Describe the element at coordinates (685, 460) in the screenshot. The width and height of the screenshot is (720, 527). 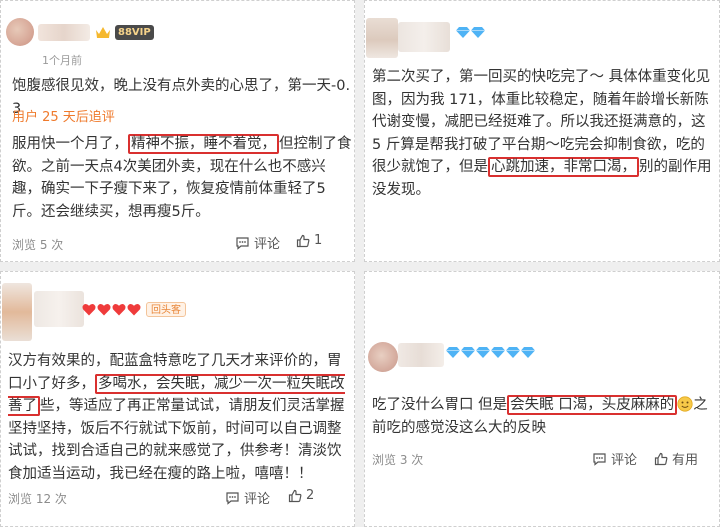
I see `useful-label: 有用` at that location.